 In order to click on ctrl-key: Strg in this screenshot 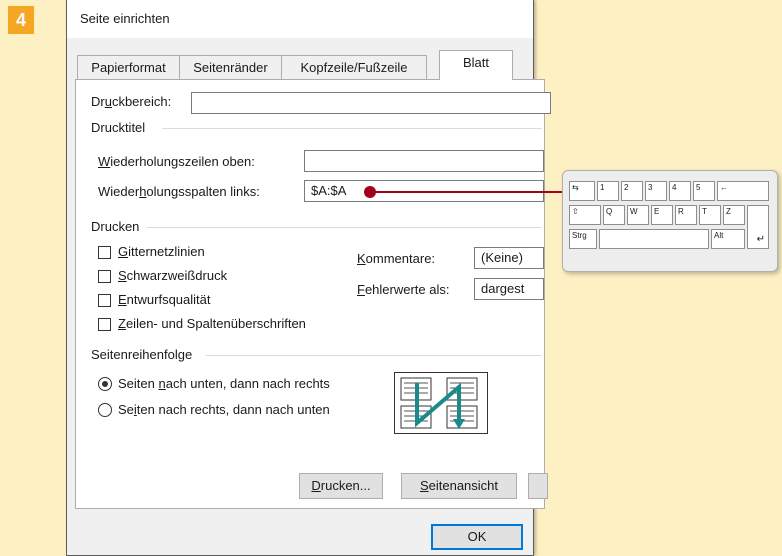, I will do `click(583, 239)`.